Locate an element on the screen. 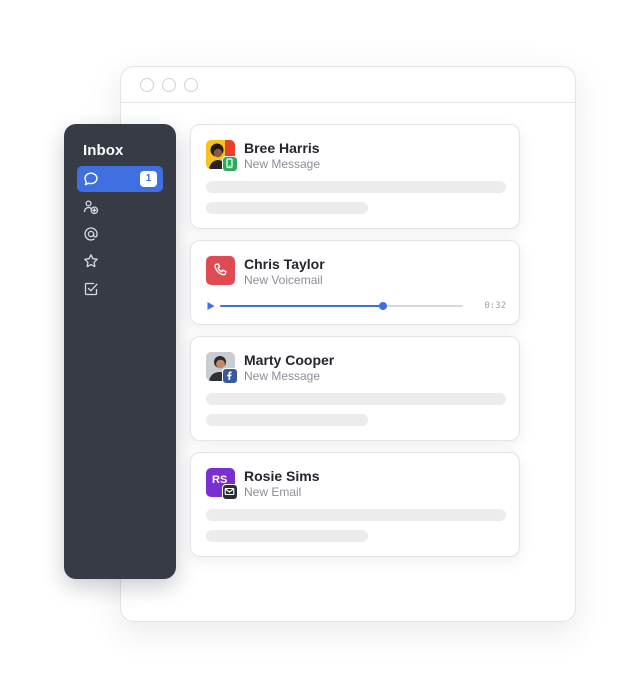 The image size is (640, 687). checkbox-done-icon is located at coordinates (91, 289).